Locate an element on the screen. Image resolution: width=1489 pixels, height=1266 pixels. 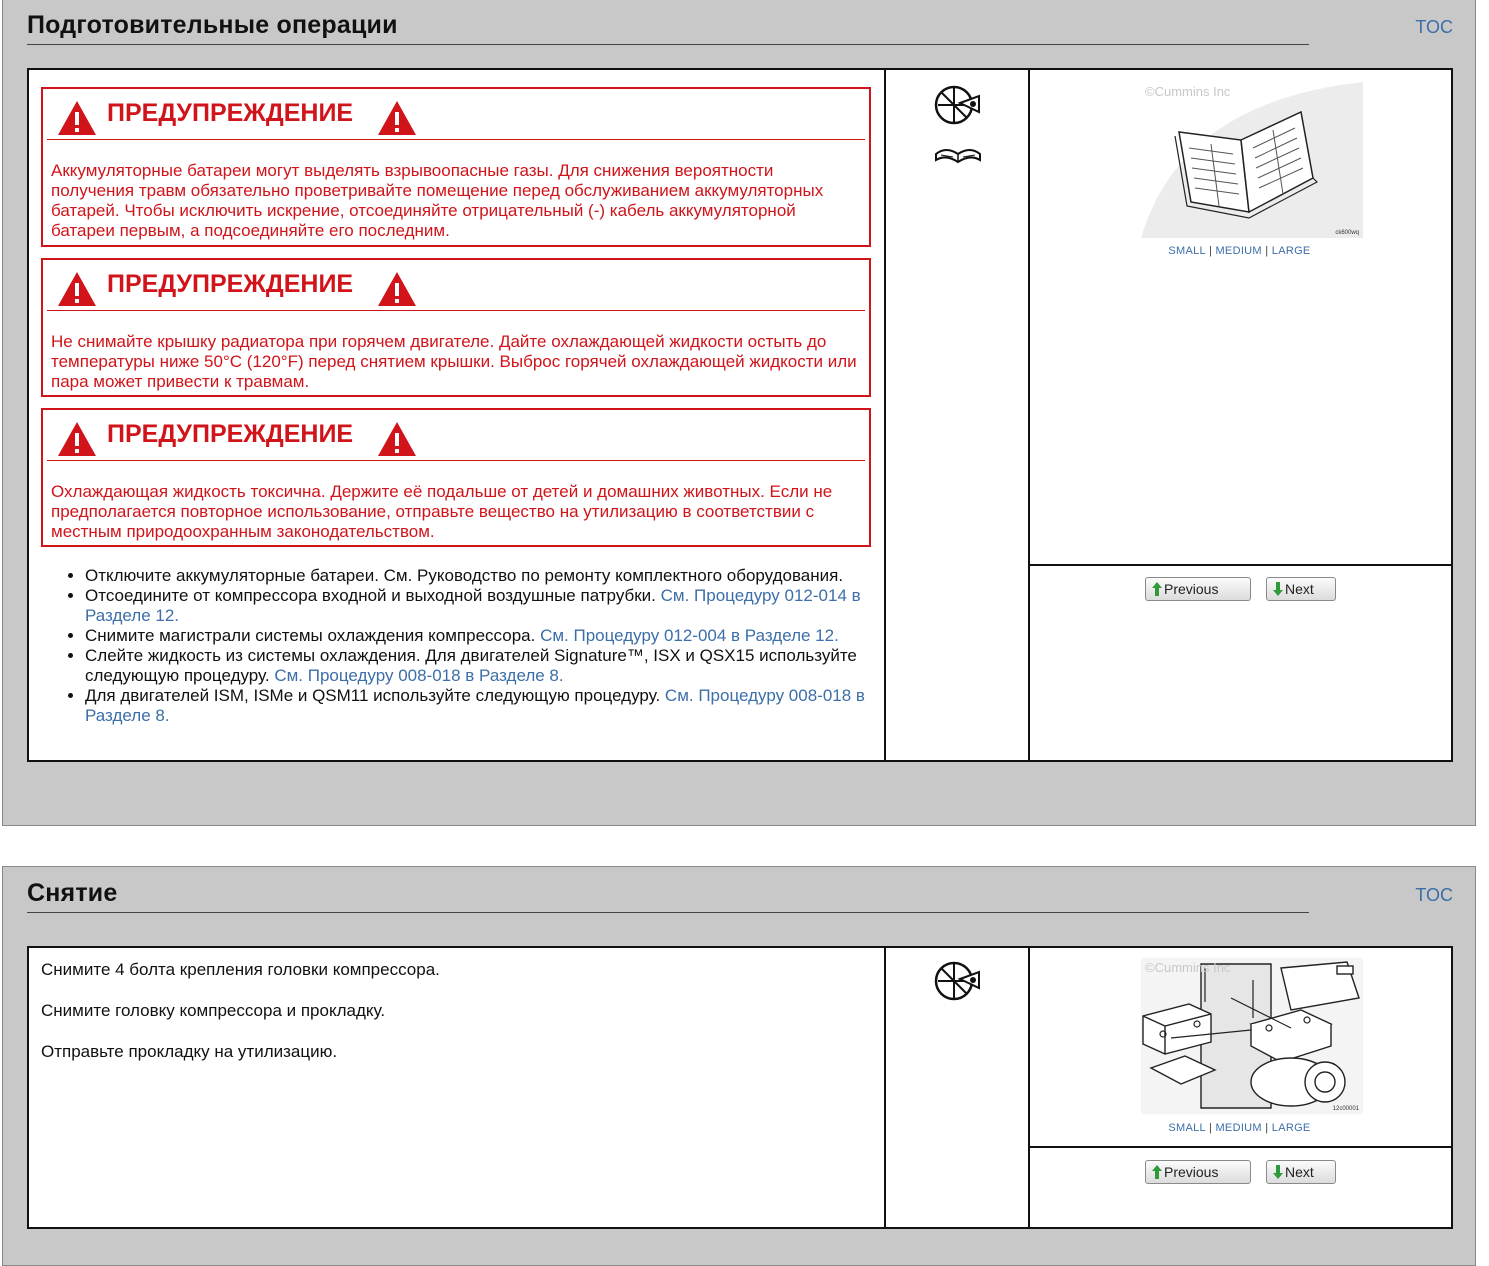
instruction-text: Отправьте прокладку на утилизацию. is located at coordinates (189, 1051).